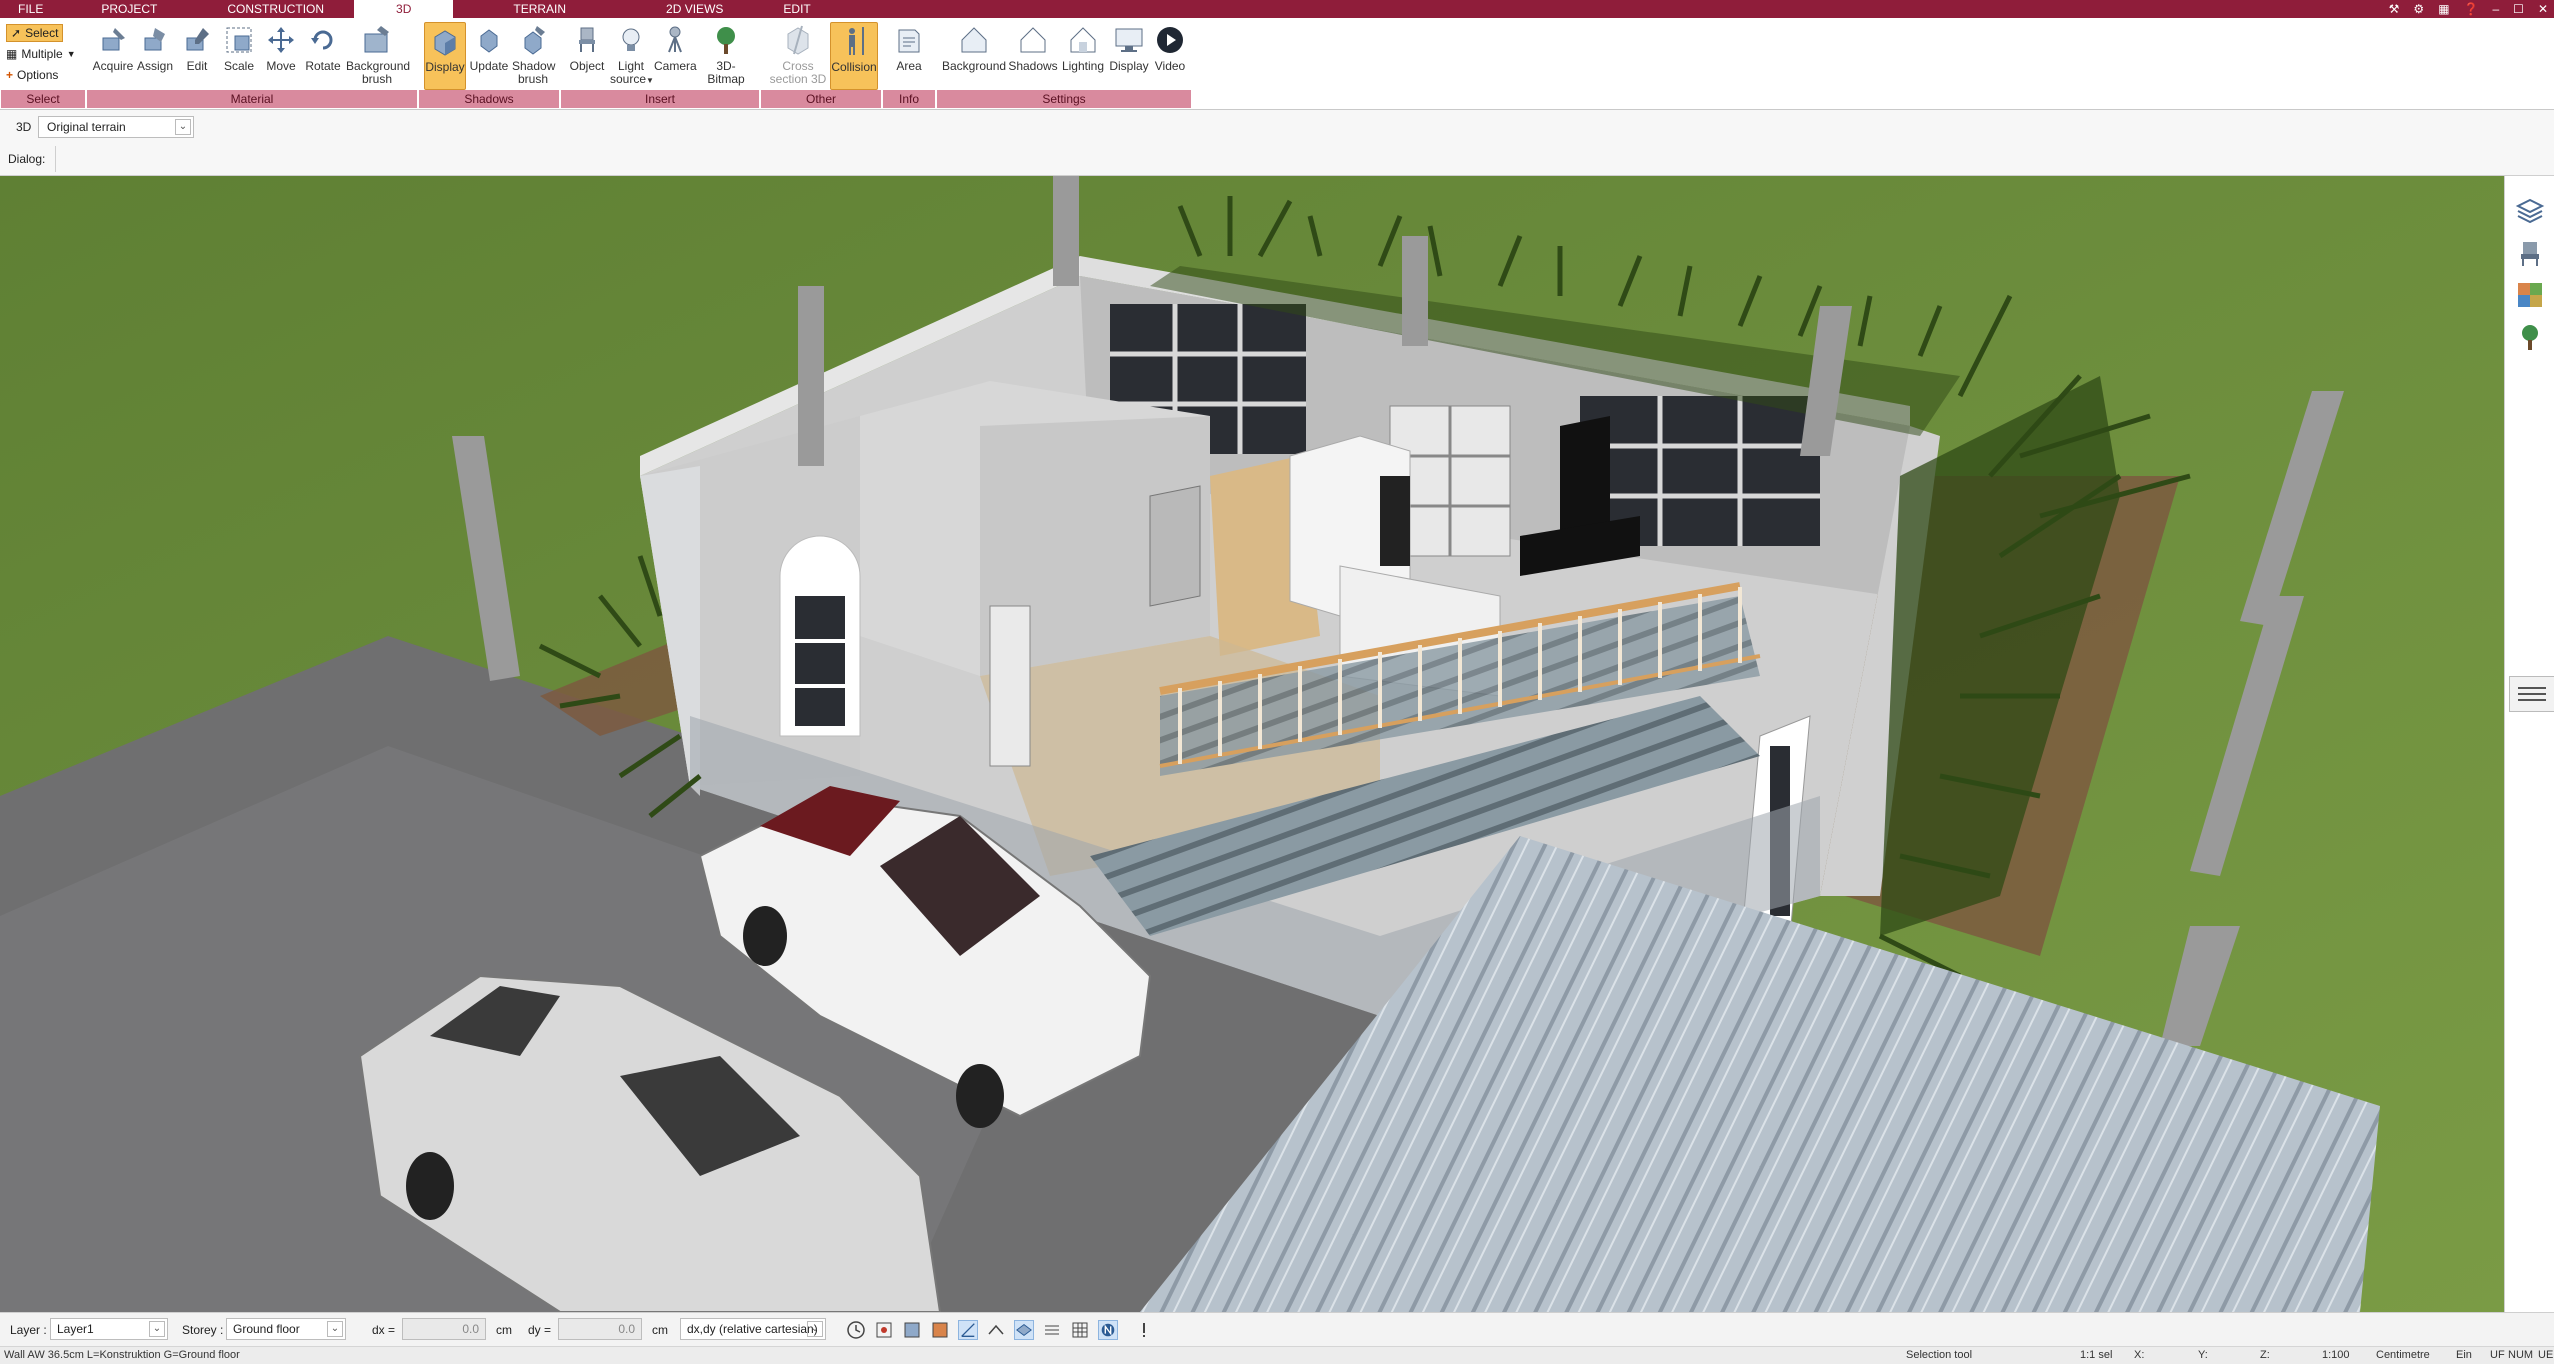 This screenshot has width=2554, height=1364. Describe the element at coordinates (632, 56) in the screenshot. I see `light-source-button: Light source▼` at that location.